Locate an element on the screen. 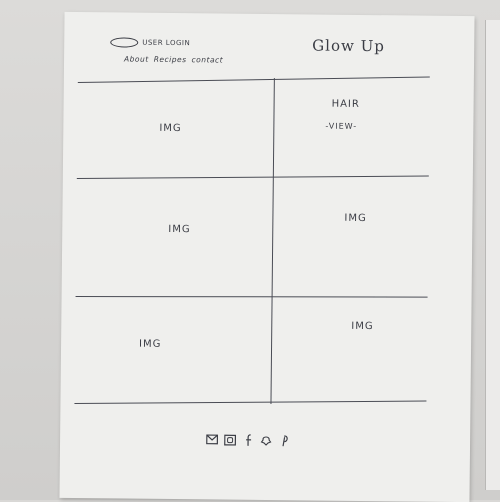 The height and width of the screenshot is (502, 500). user-login: USER LOGIN is located at coordinates (150, 42).